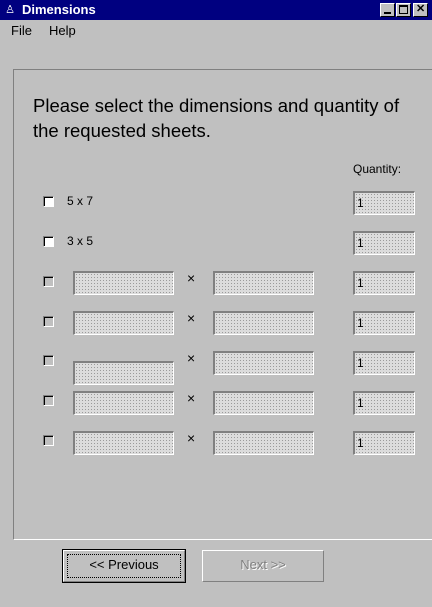 The image size is (432, 607). What do you see at coordinates (216, 10) in the screenshot?
I see `title-bar: ♙ Dimensions ✕` at bounding box center [216, 10].